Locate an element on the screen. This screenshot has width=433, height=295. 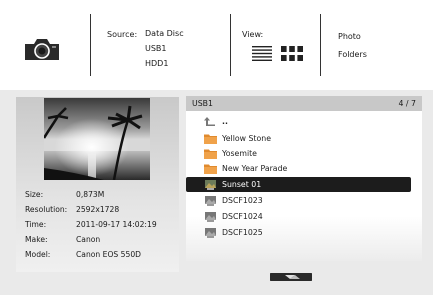
list-item-label: DSCF1024 is located at coordinates (242, 216).